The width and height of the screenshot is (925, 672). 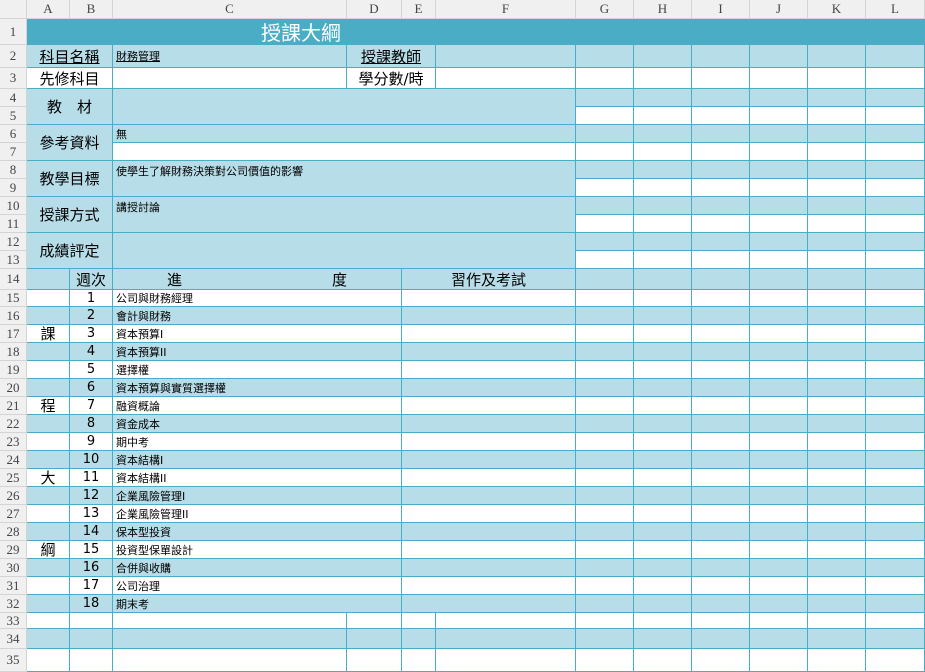 What do you see at coordinates (750, 32) in the screenshot?
I see `title-band-right` at bounding box center [750, 32].